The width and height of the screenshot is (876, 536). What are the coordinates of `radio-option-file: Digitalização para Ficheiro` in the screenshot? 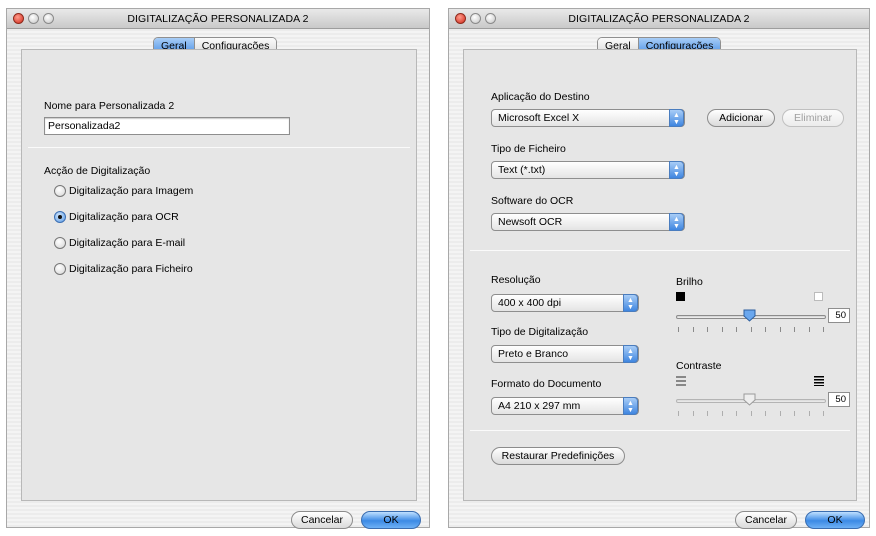 It's located at (123, 269).